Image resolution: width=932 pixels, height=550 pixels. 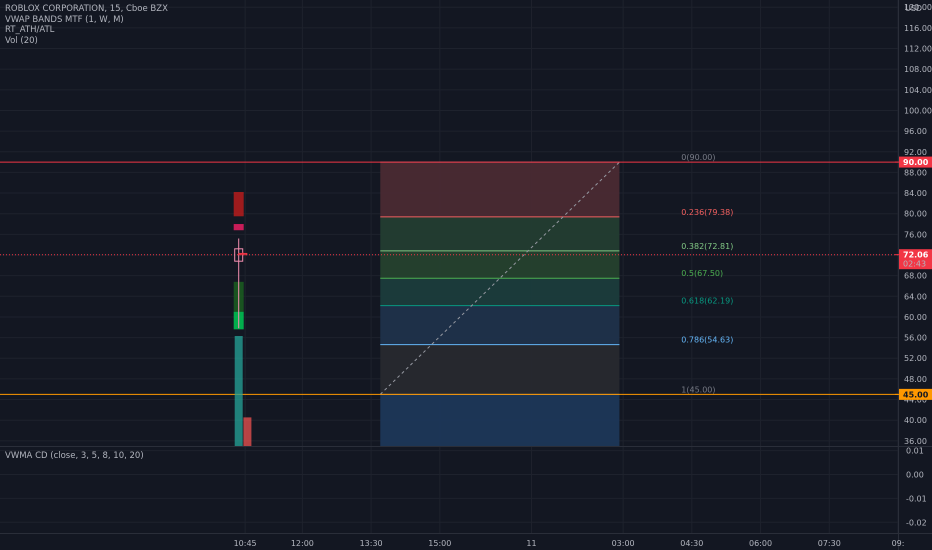 I want to click on price-tick-label: 36.00, so click(x=915, y=441).